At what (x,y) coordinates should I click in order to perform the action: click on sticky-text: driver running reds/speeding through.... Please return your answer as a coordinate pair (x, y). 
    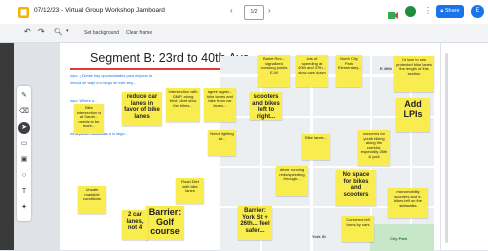
    Looking at the image, I should click on (292, 174).